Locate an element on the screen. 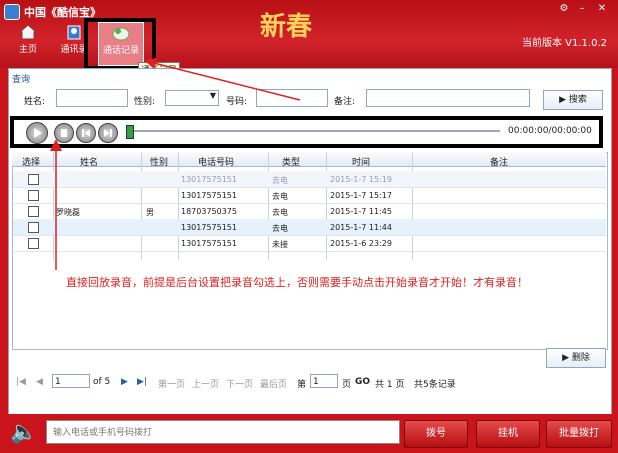 This screenshot has width=618, height=453. note-input is located at coordinates (448, 98).